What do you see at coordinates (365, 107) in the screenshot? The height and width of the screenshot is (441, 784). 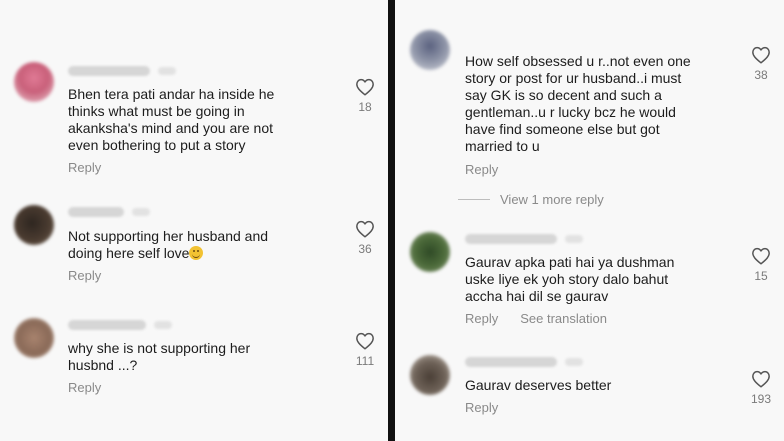 I see `like-count: 18` at bounding box center [365, 107].